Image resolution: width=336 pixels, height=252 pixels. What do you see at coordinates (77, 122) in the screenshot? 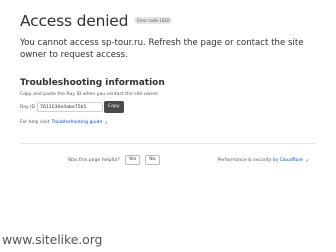
I see `troubleshooting-guide-link: Troubleshooting guide` at bounding box center [77, 122].